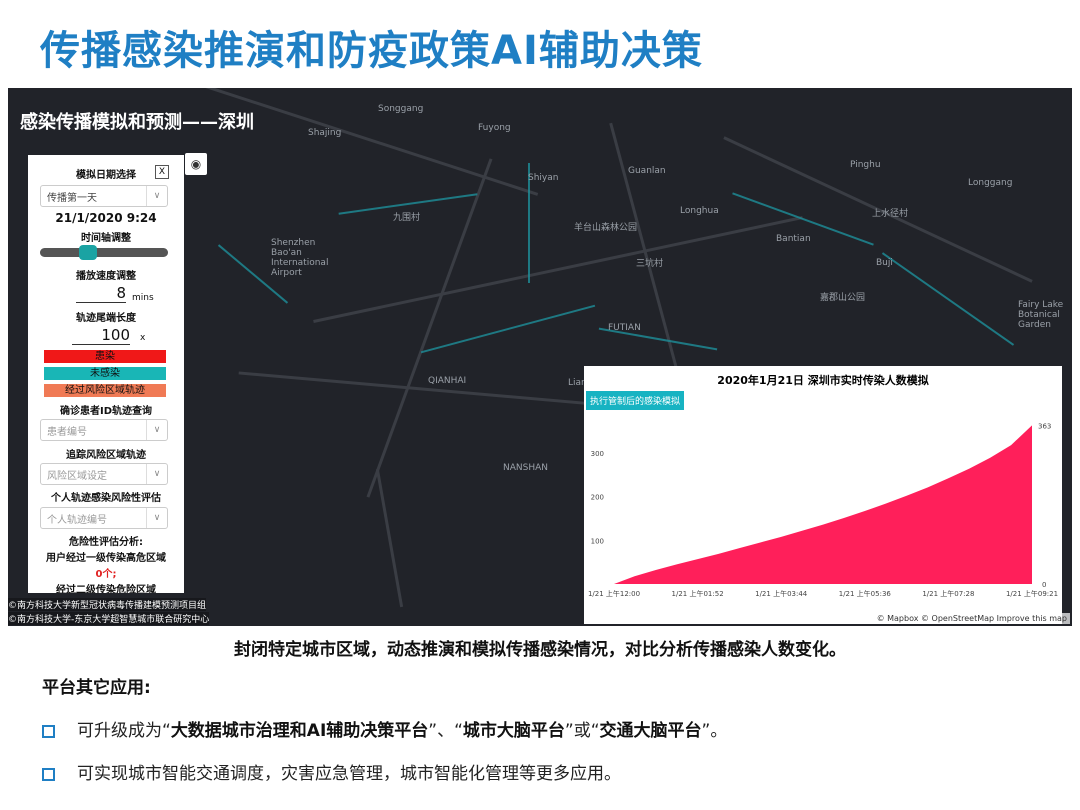 The image size is (1080, 810). Describe the element at coordinates (1032, 593) in the screenshot. I see `x-tick-label: 1/21 上午09:21` at that location.